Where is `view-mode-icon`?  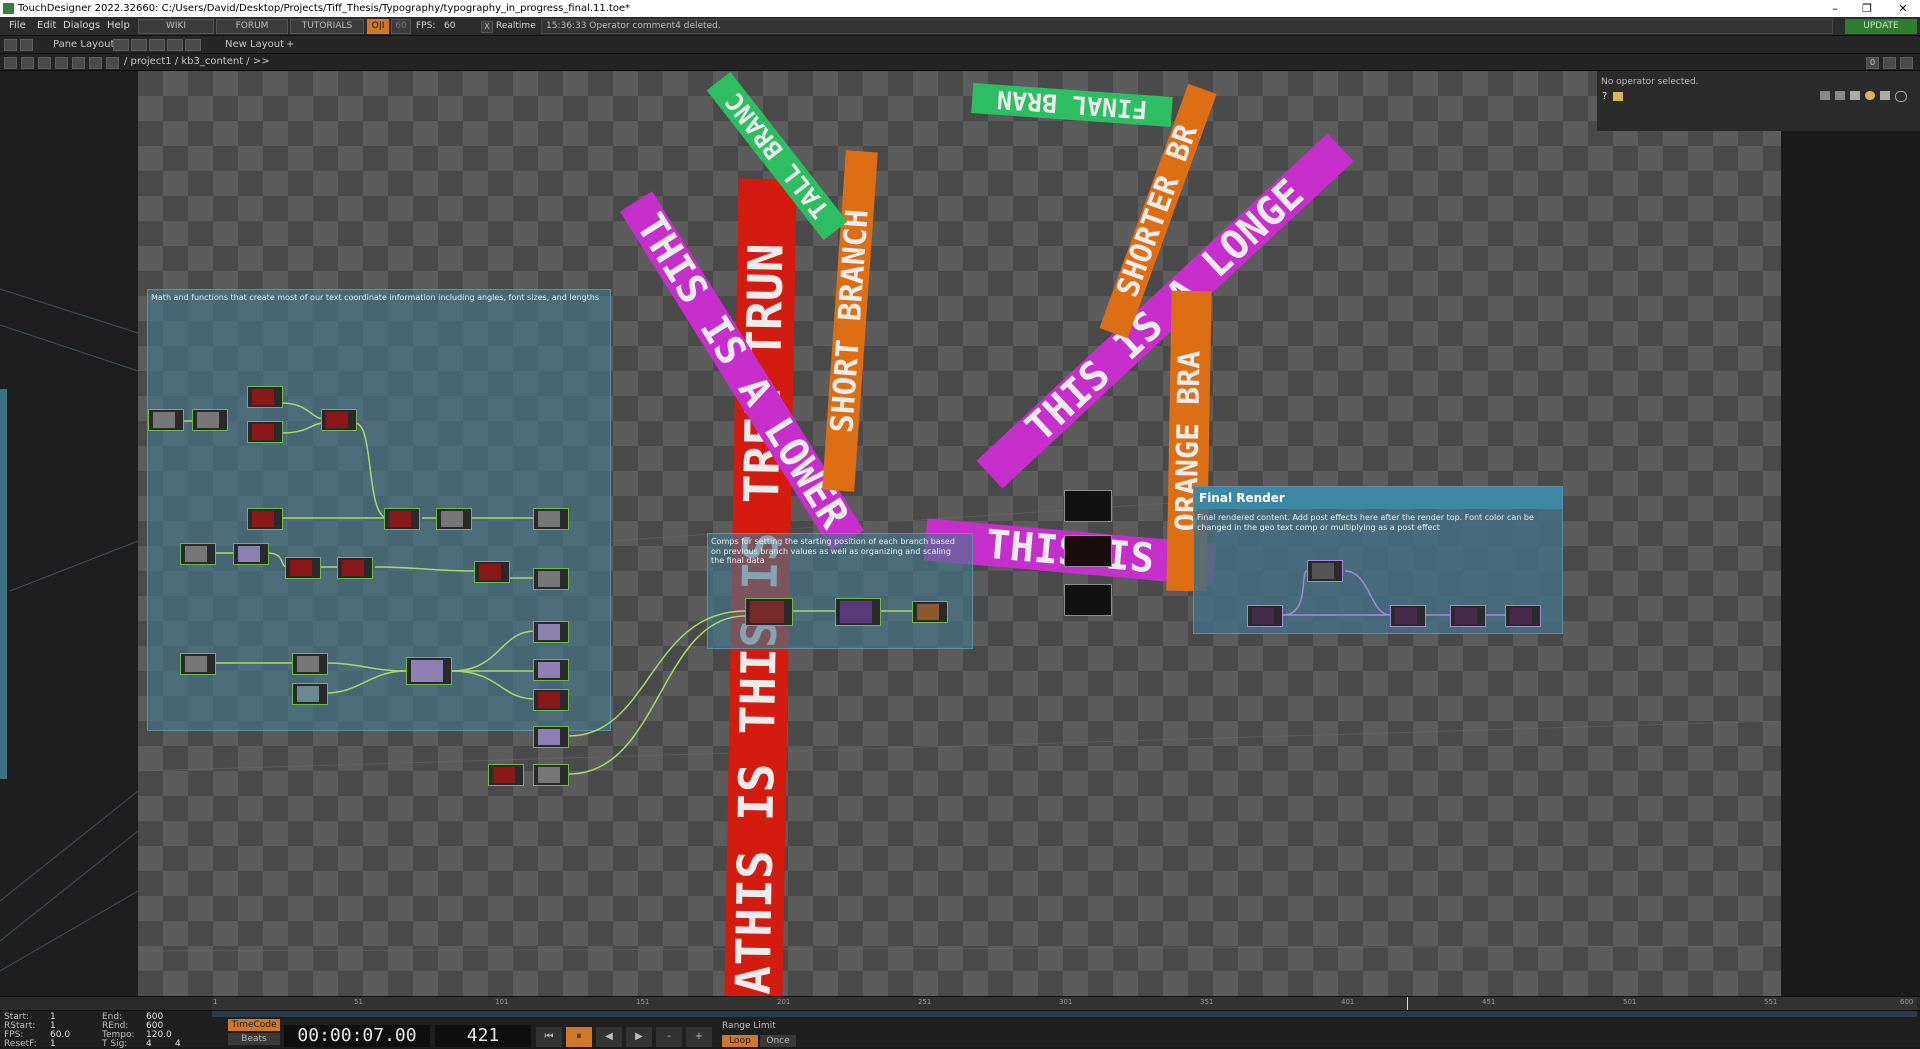 view-mode-icon is located at coordinates (1889, 63).